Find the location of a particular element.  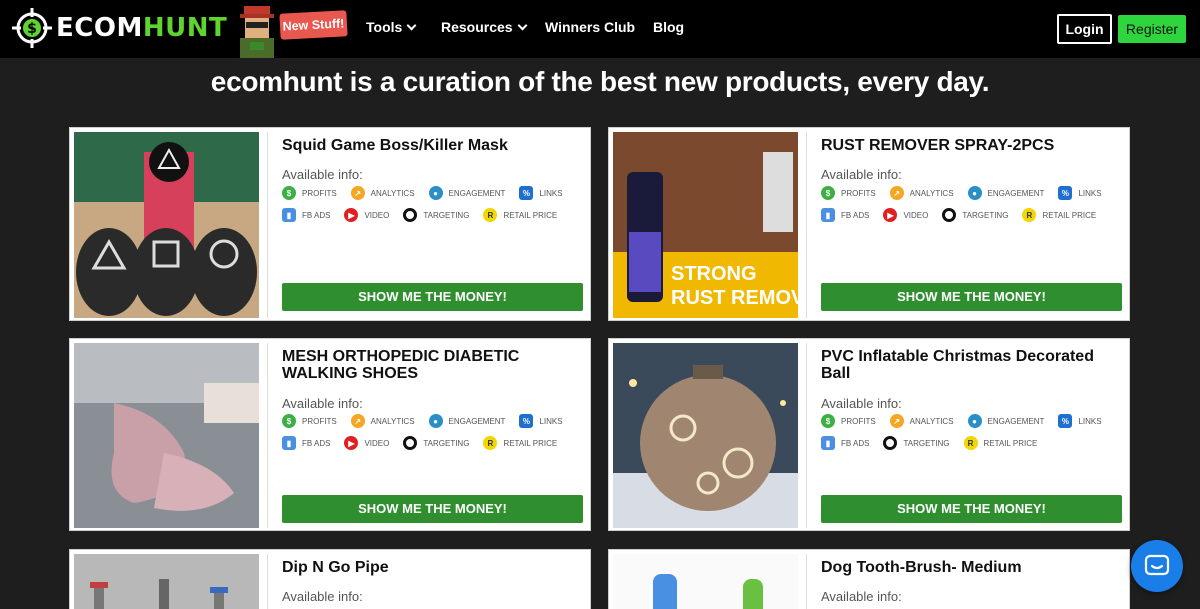

nav-winners-club: Winners Club is located at coordinates (590, 27).